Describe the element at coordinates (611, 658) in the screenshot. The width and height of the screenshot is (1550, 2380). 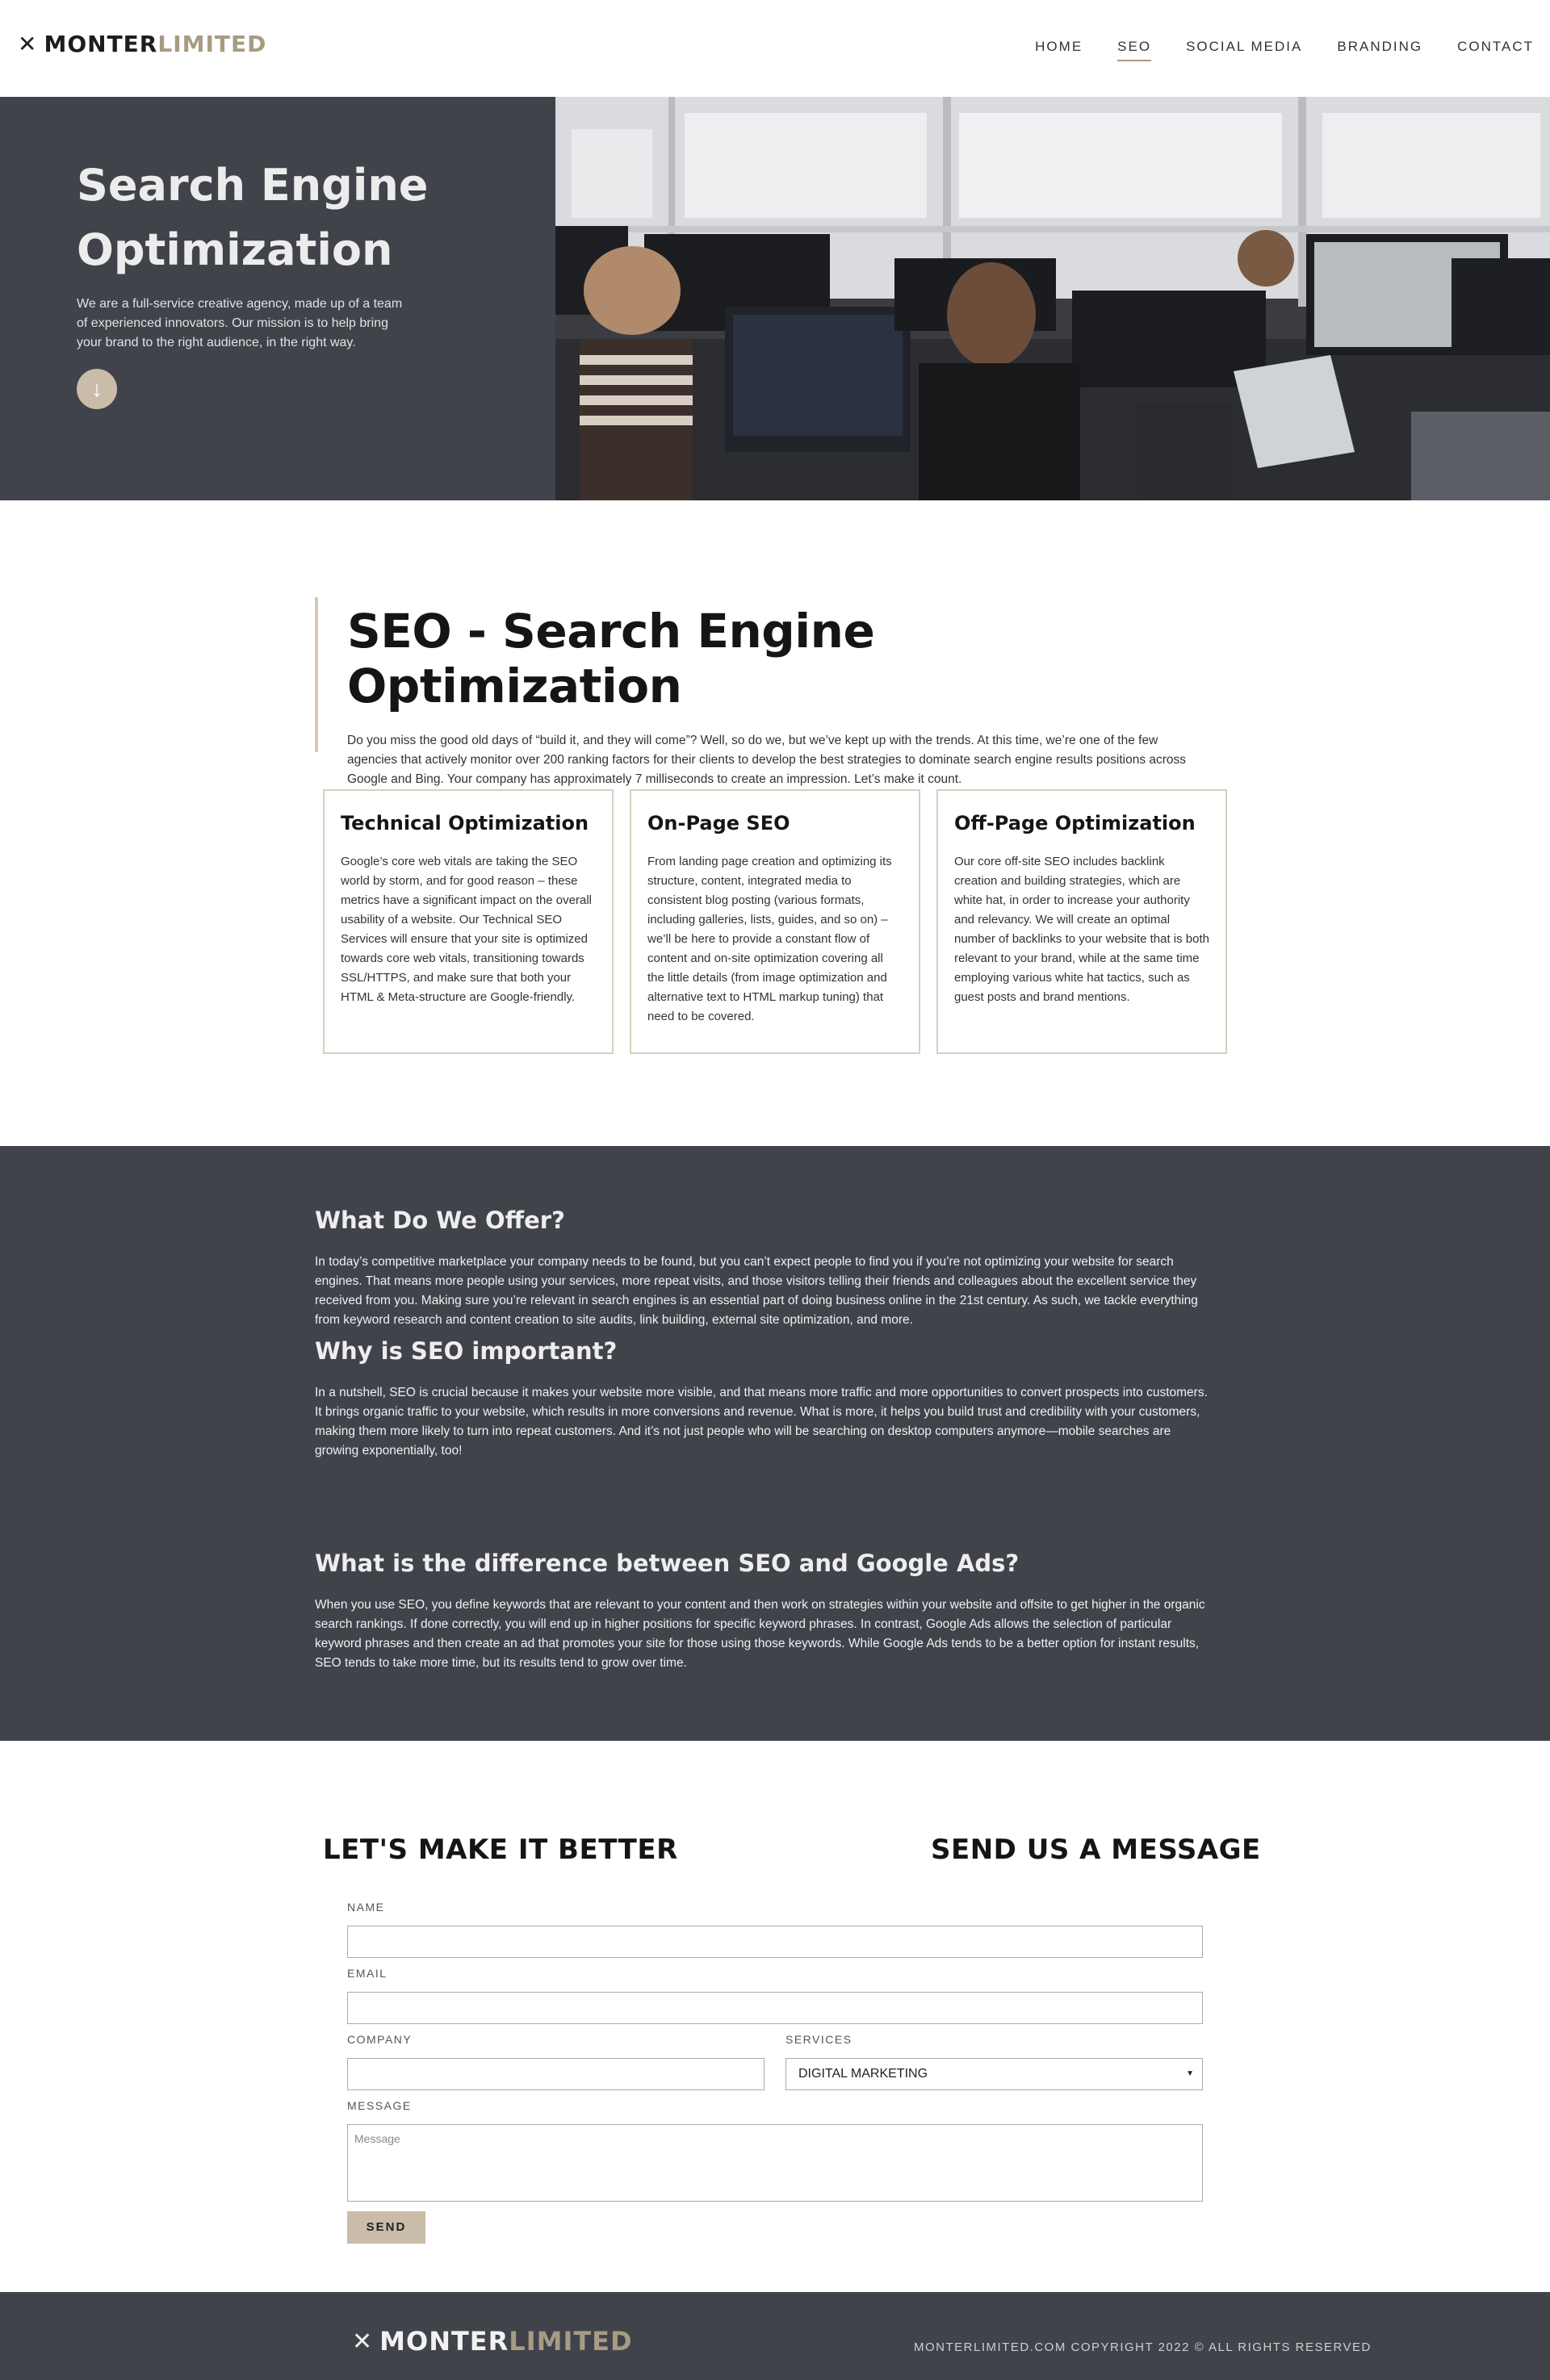
I see `intro-title: SEO - Search Engine Optimization` at that location.